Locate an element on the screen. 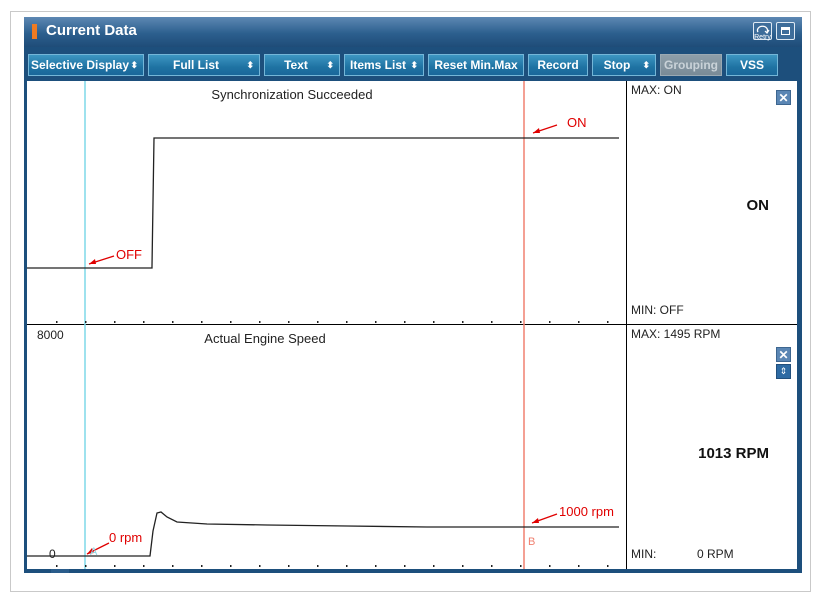 This screenshot has width=823, height=606. scroll-handle is located at coordinates (60, 571).